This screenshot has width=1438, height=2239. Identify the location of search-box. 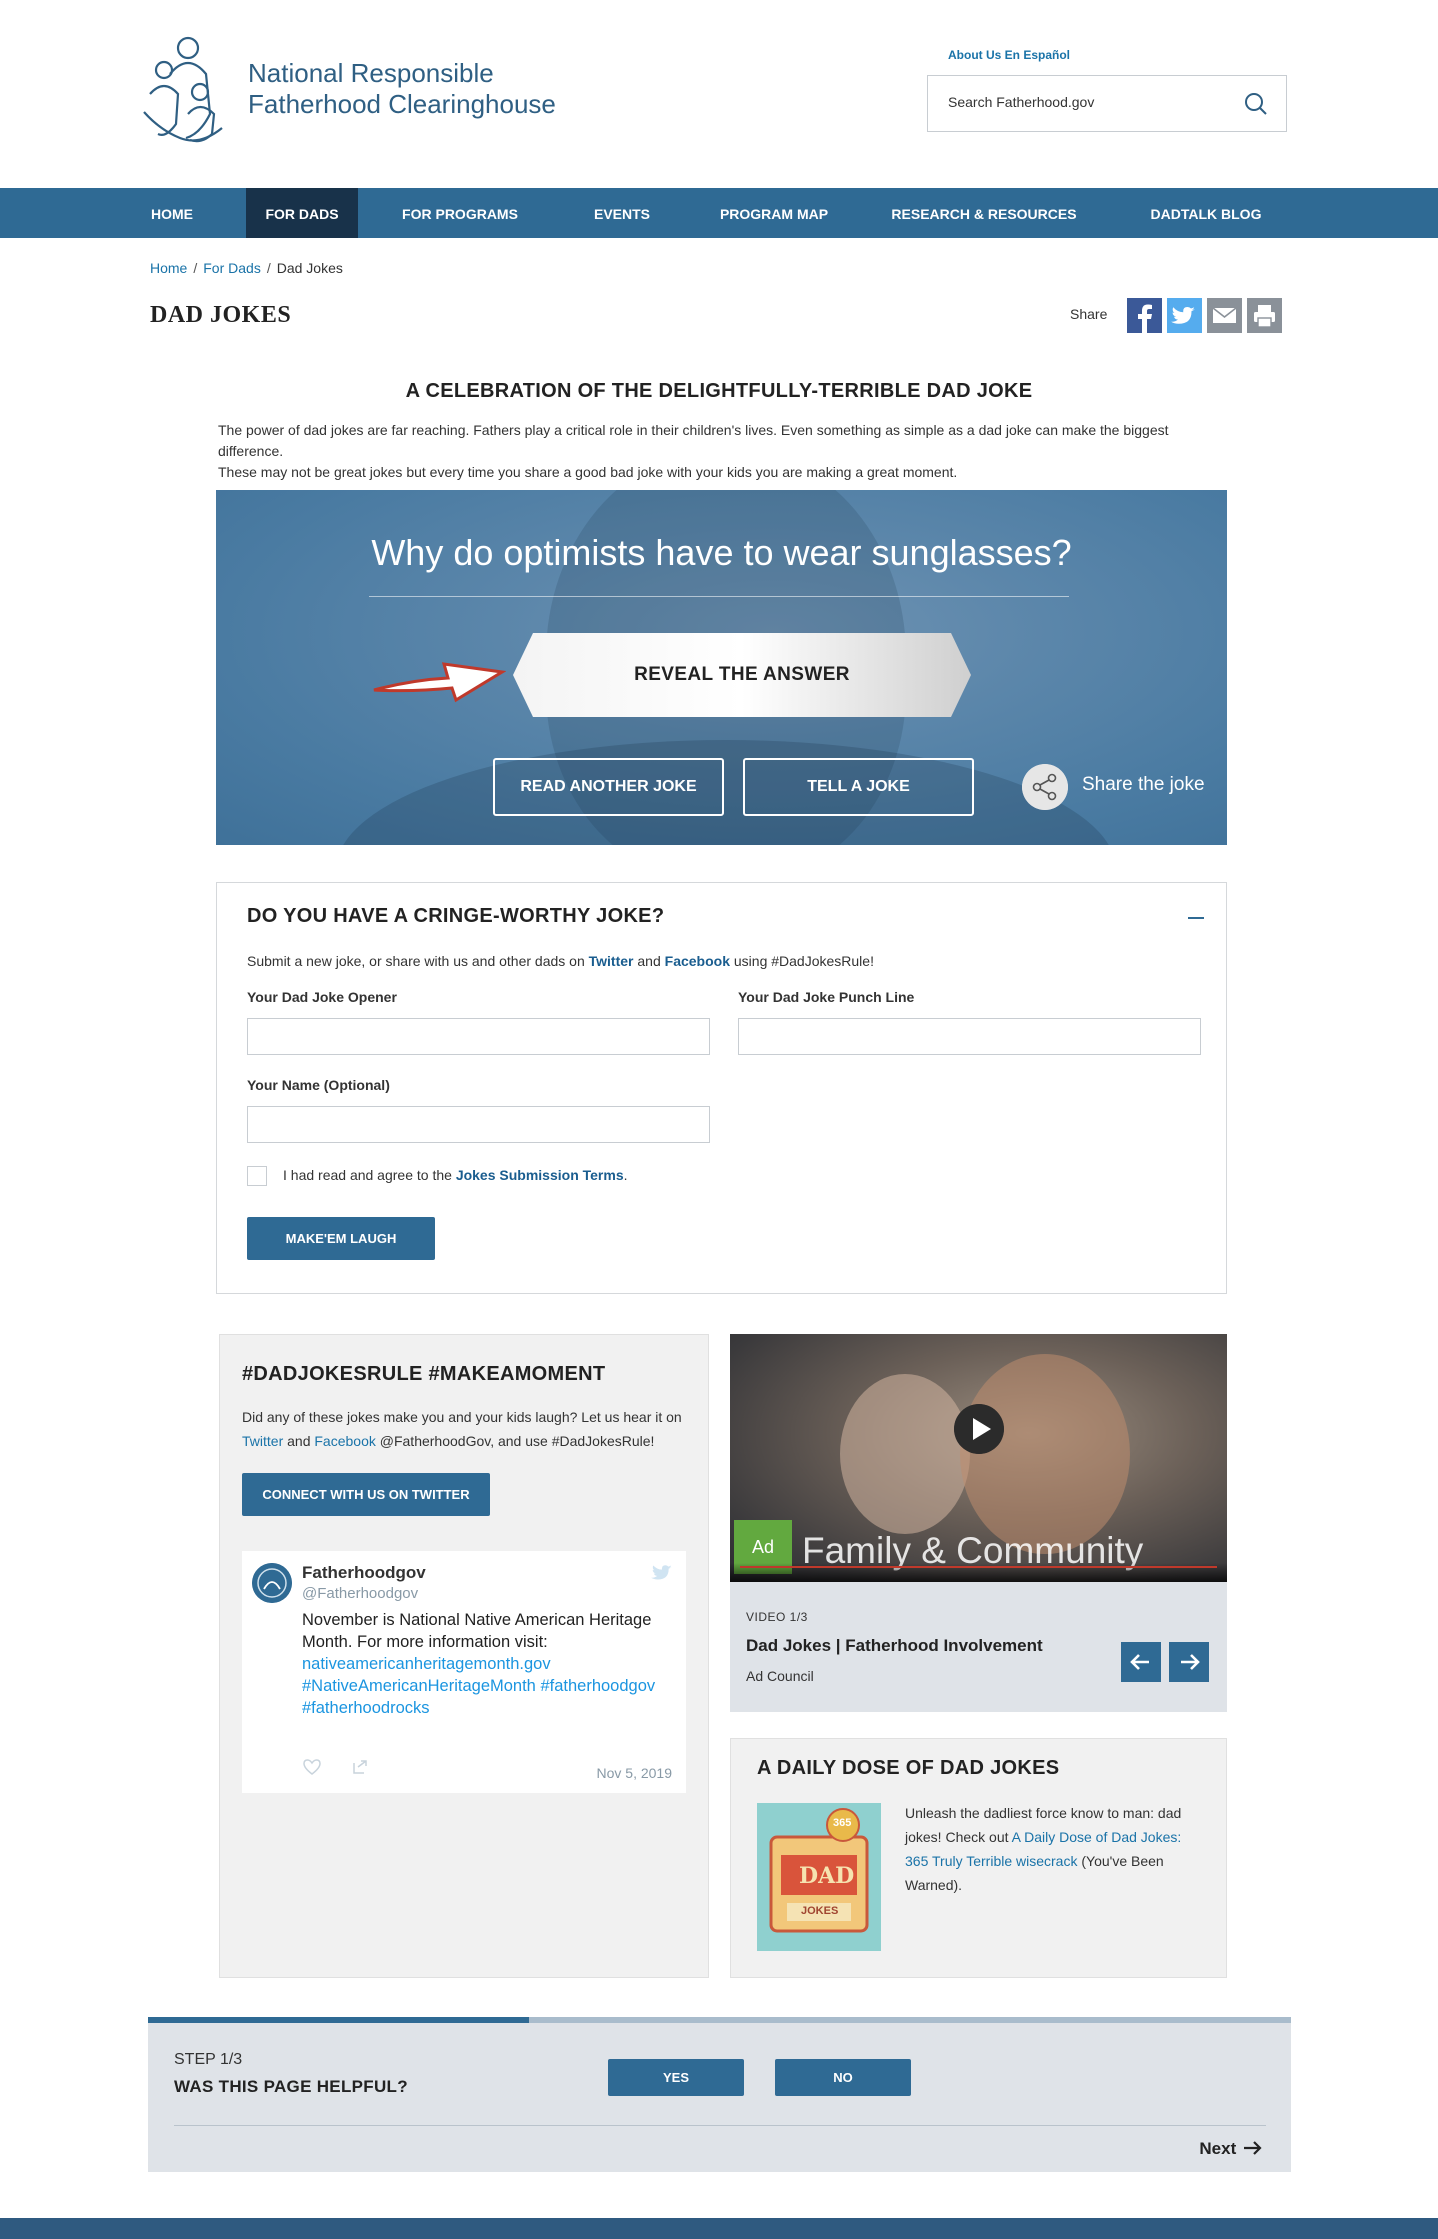
(1107, 103).